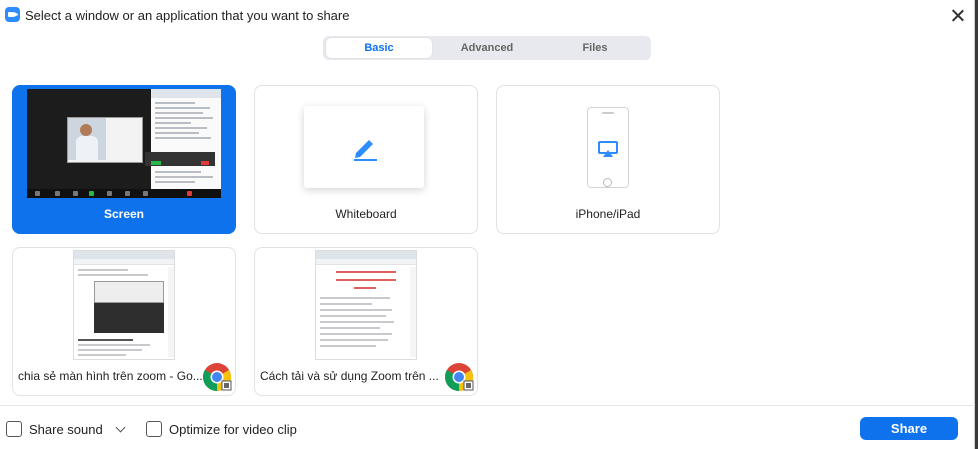  Describe the element at coordinates (365, 150) in the screenshot. I see `pencil-icon` at that location.